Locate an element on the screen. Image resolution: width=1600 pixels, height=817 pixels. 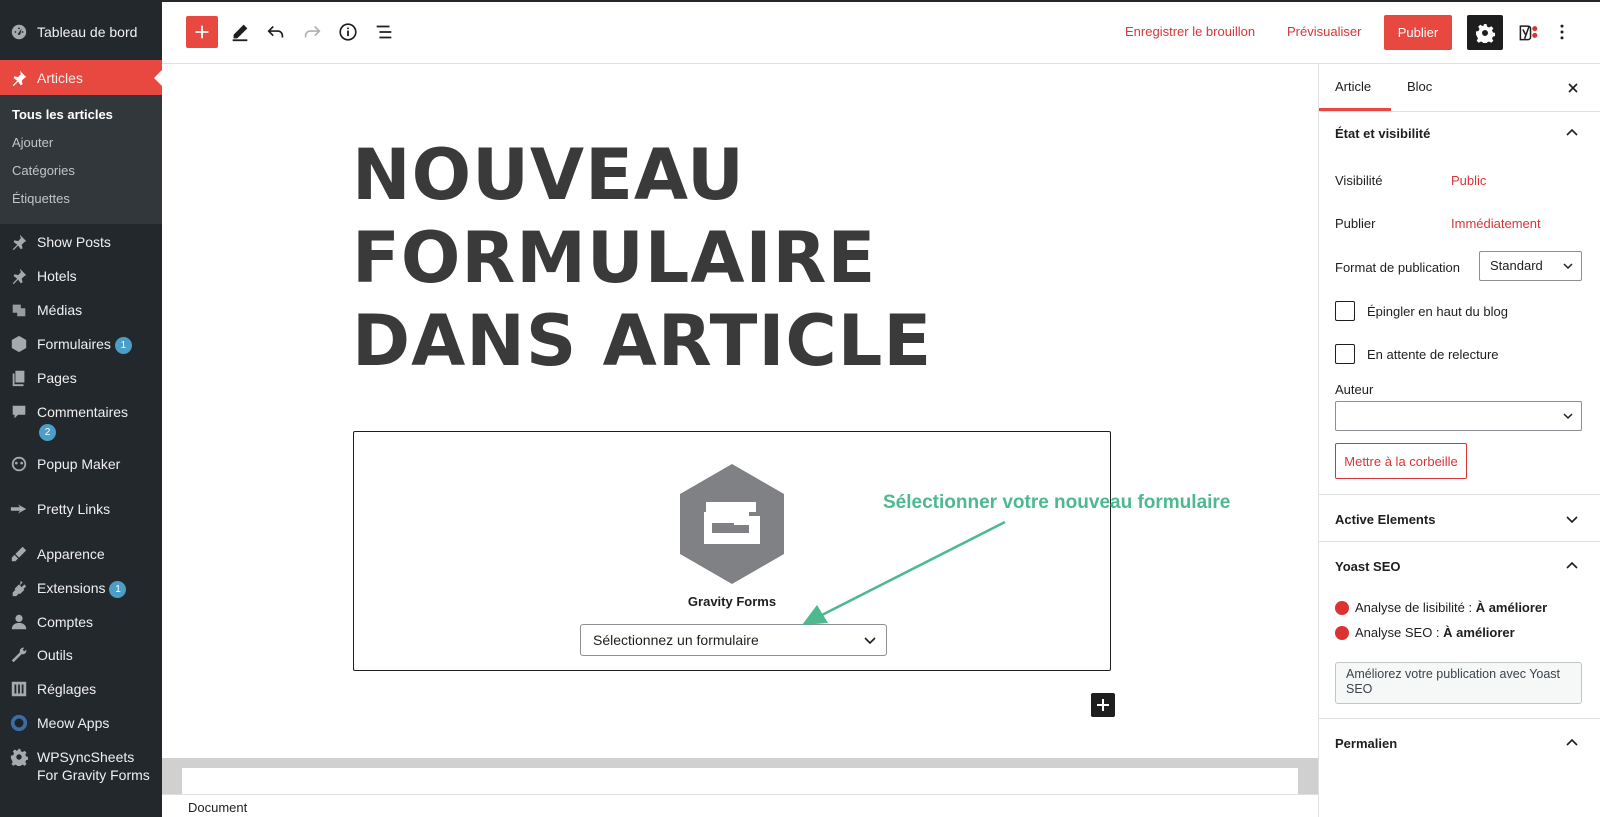
sidebar-item-extensions: Extensions 1 is located at coordinates (81, 588).